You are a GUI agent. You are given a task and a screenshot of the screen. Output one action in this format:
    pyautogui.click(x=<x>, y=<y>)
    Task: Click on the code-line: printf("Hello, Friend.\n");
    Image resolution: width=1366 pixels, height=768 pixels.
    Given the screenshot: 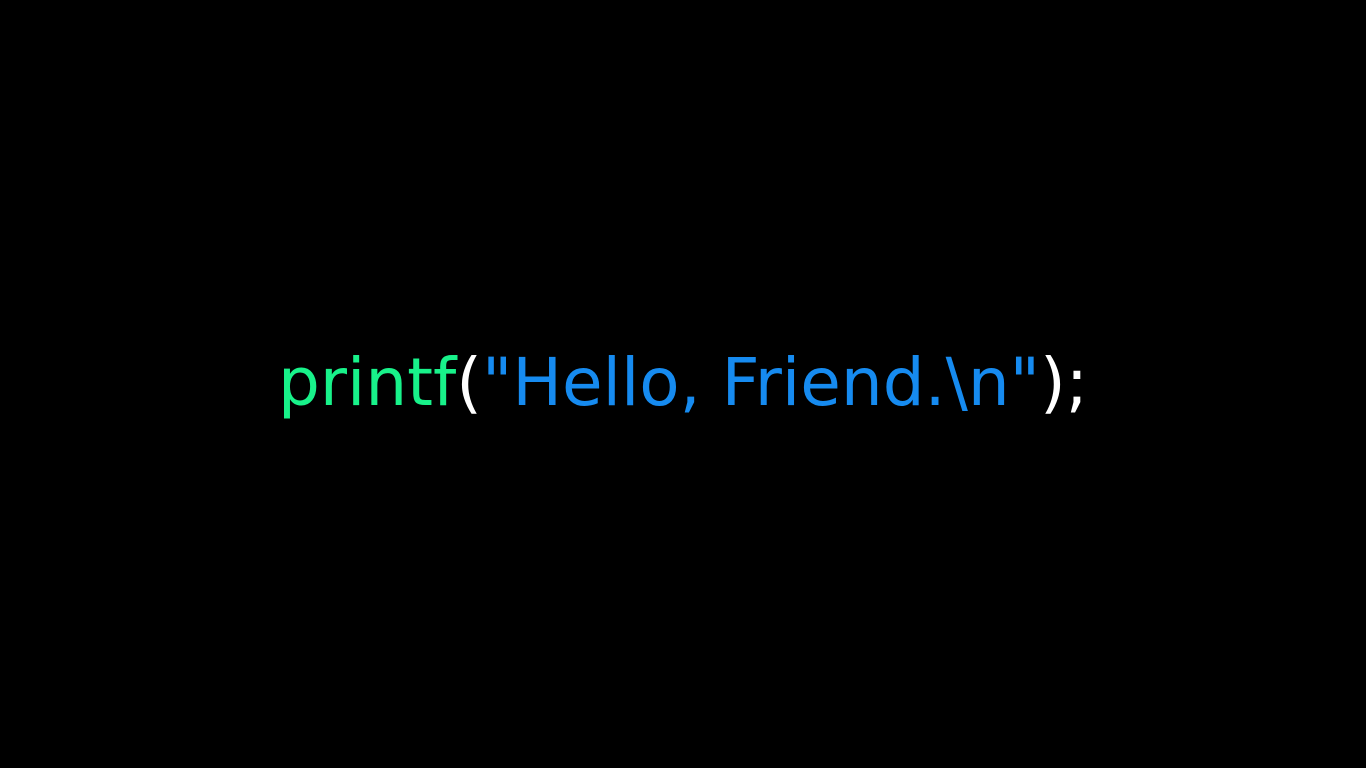 What is the action you would take?
    pyautogui.click(x=683, y=383)
    